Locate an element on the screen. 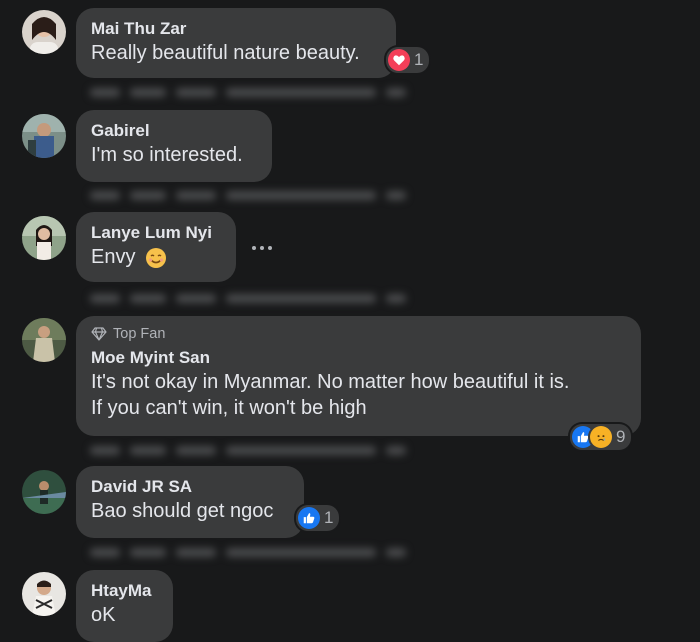 The width and height of the screenshot is (700, 642). diamond-icon is located at coordinates (99, 334).